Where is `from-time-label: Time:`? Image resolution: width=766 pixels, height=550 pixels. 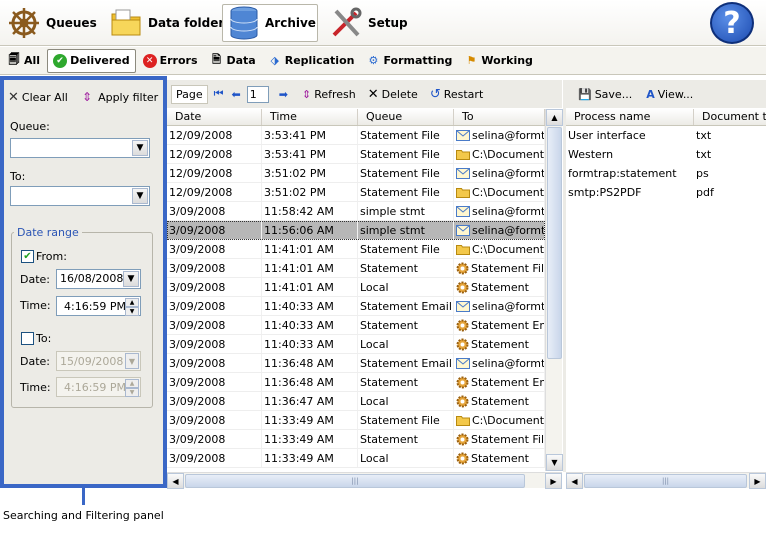
from-time-label: Time: is located at coordinates (35, 305).